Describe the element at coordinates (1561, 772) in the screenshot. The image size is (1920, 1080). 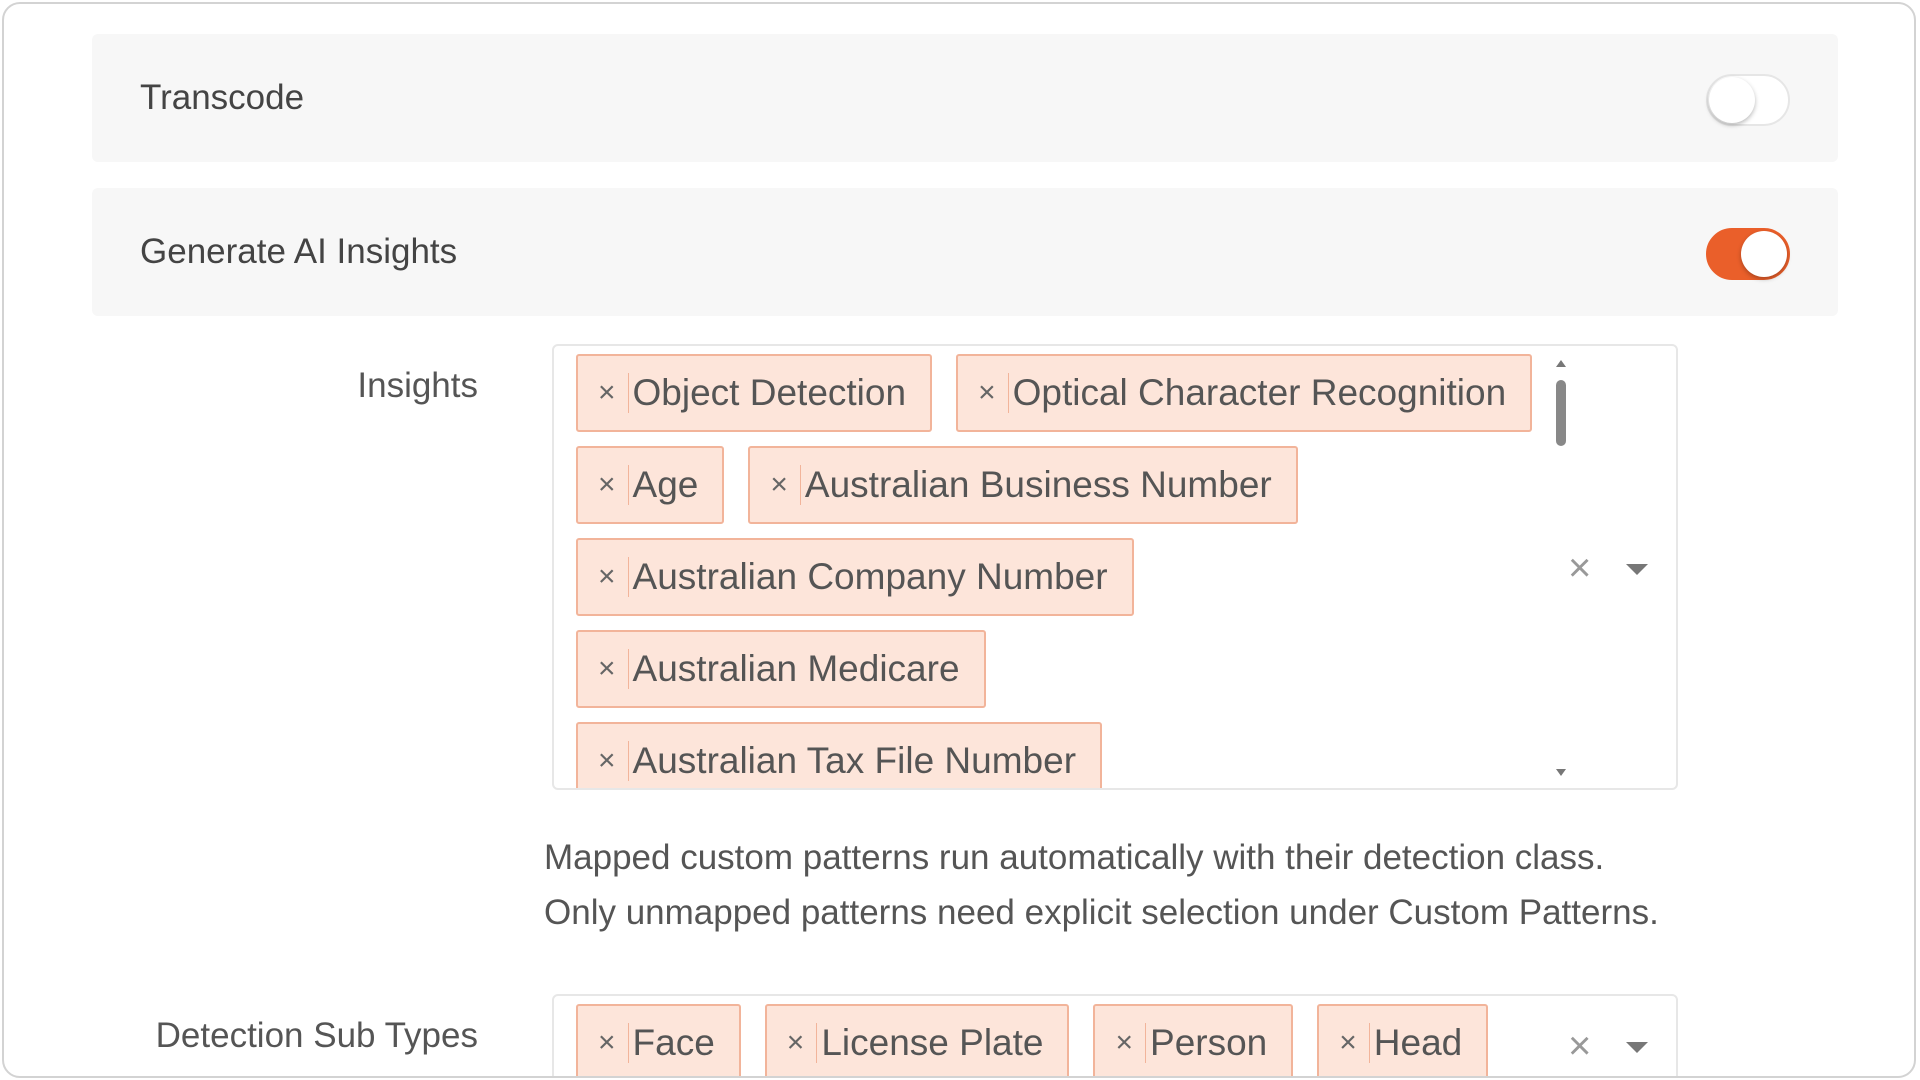
I see `scroll-down-arrow-icon` at that location.